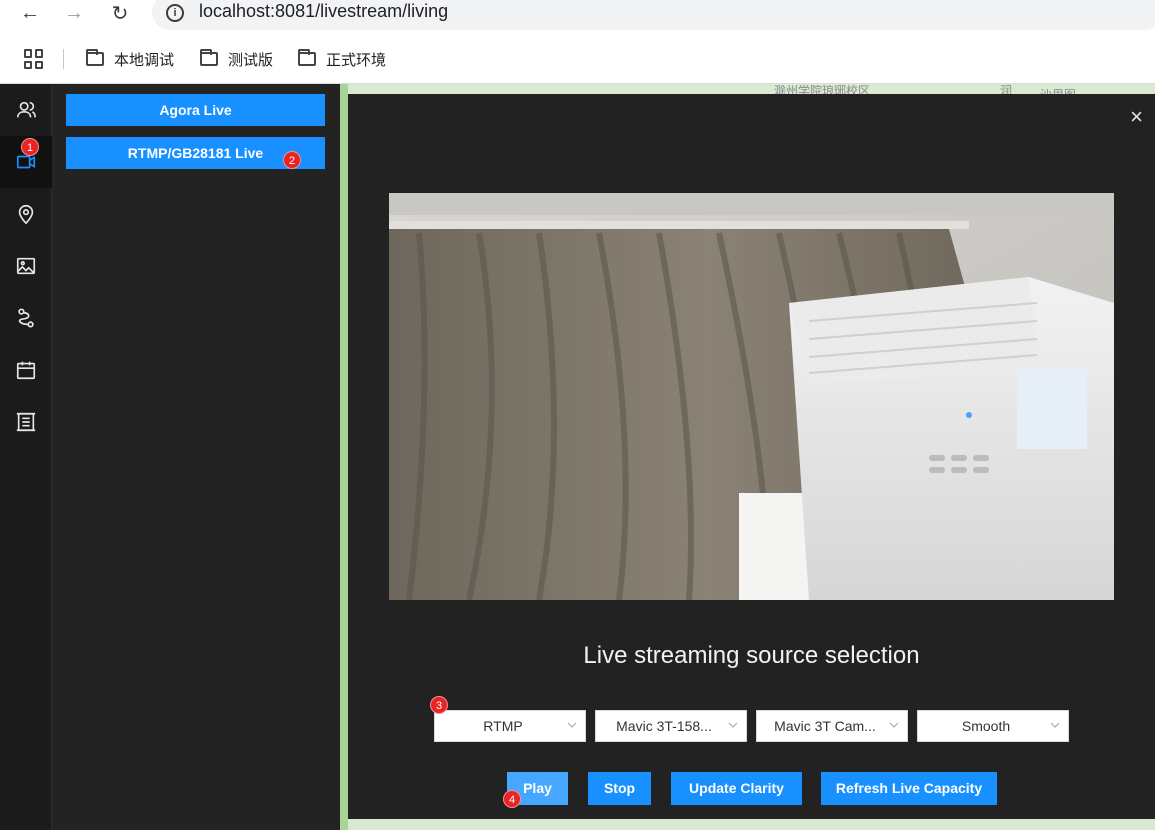  I want to click on step-badge-4: 4, so click(512, 799).